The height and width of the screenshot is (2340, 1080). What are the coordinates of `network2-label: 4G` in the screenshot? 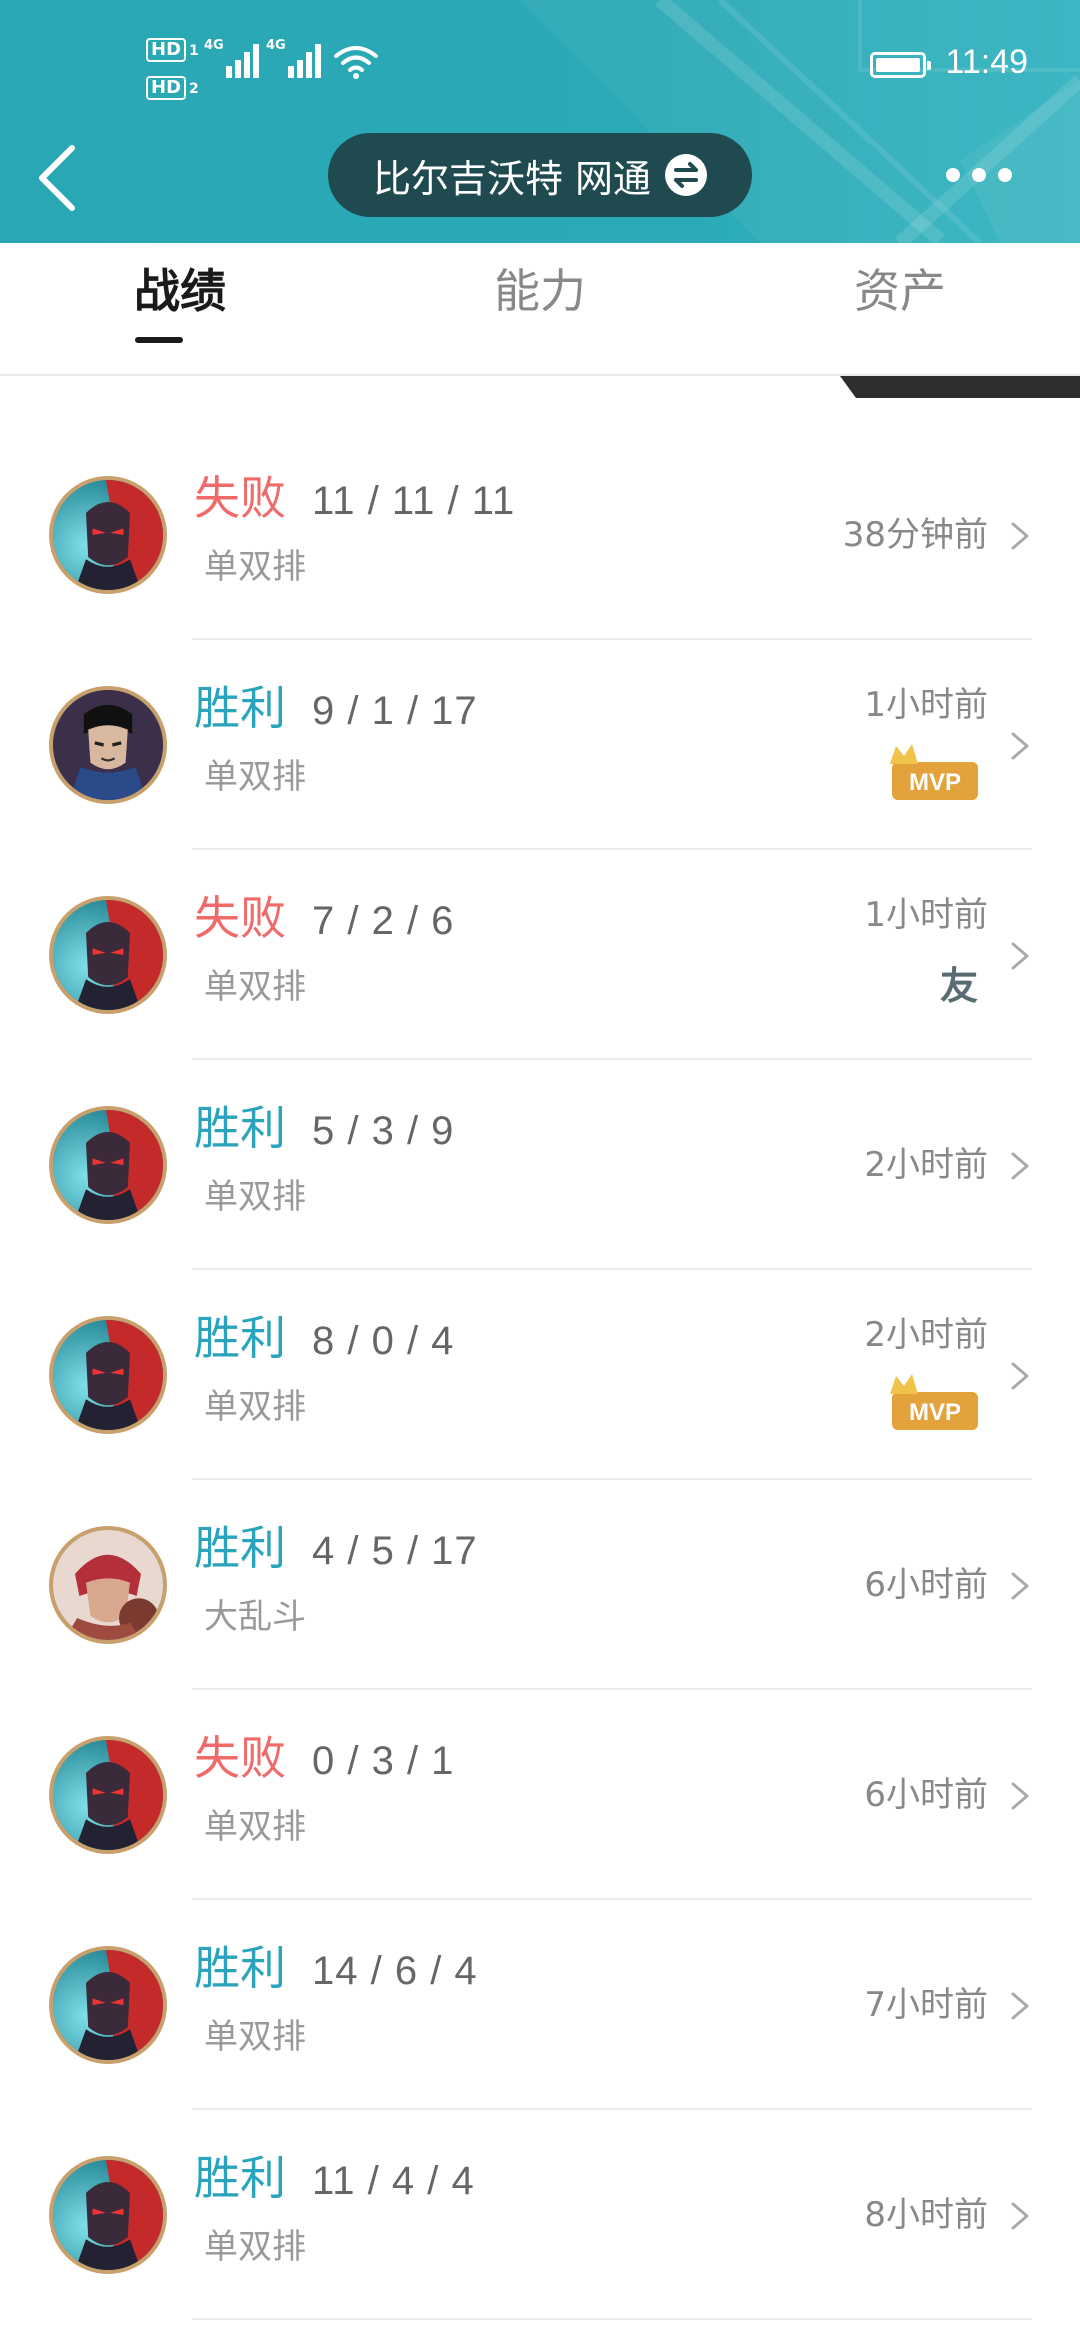 It's located at (276, 45).